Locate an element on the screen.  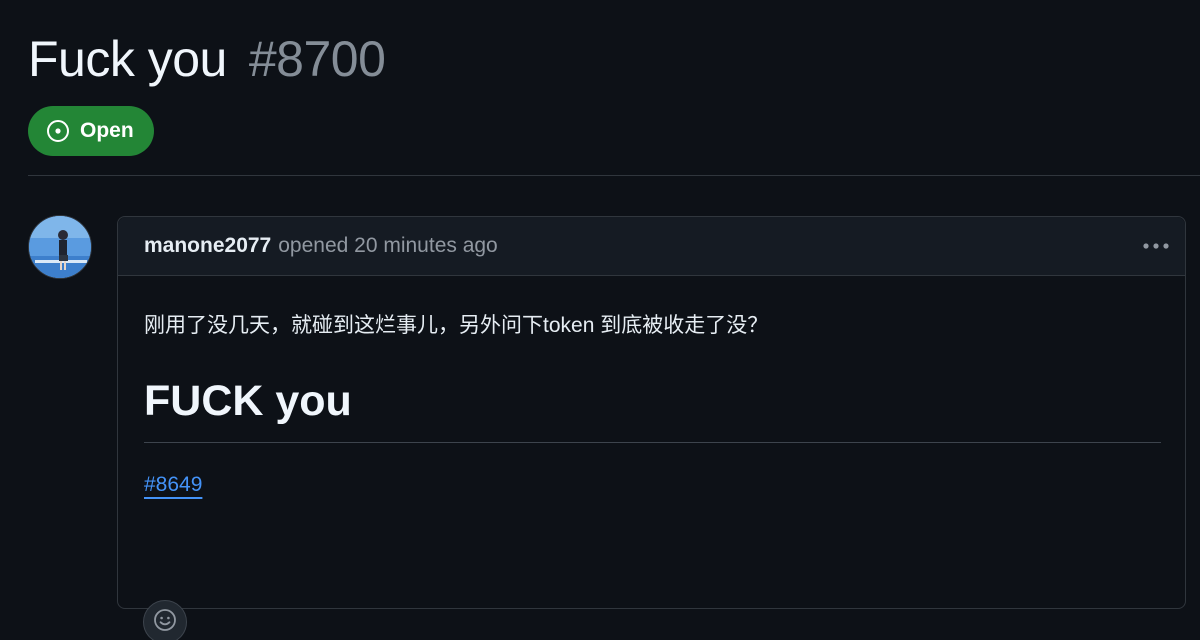
comment-heading: FUCK you is located at coordinates (248, 401).